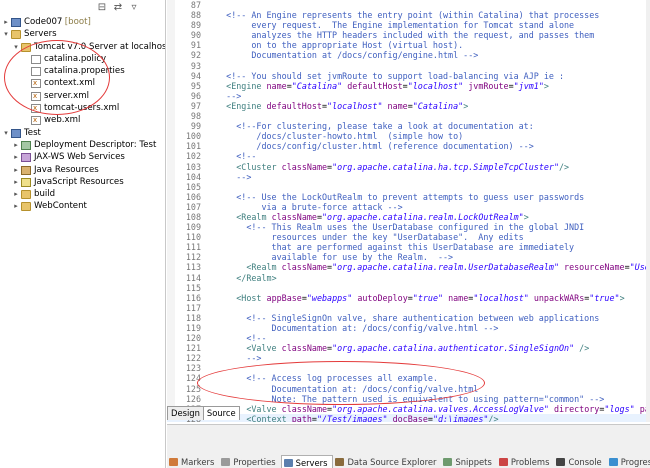 This screenshot has width=650, height=468. Describe the element at coordinates (82, 59) in the screenshot. I see `tree-item: catalina.policy` at that location.